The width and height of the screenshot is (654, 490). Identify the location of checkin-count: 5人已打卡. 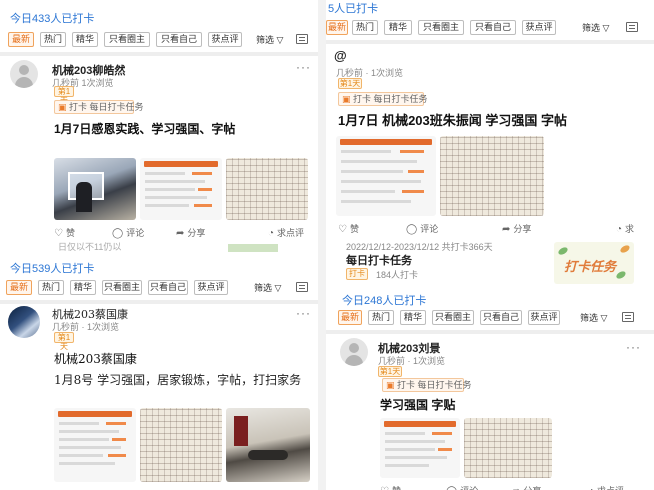
(353, 9).